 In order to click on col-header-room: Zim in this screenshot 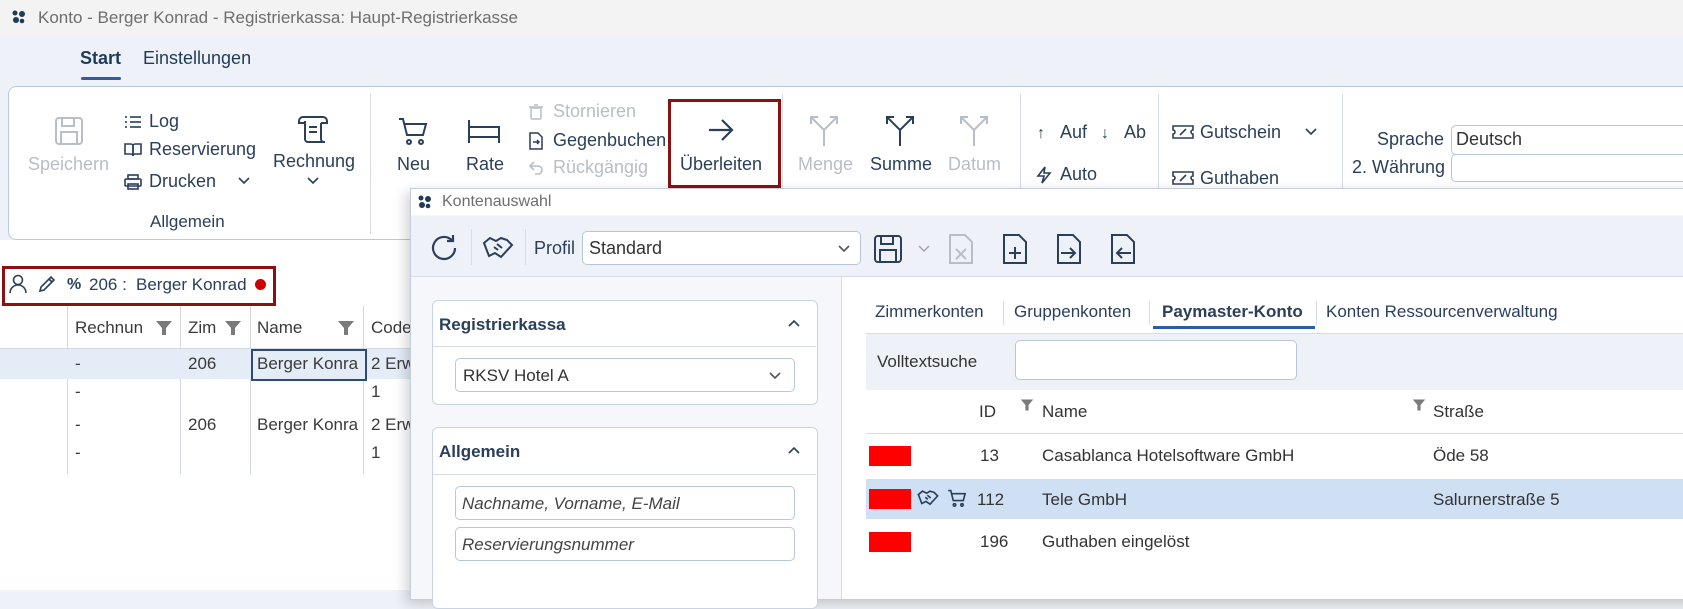, I will do `click(202, 328)`.